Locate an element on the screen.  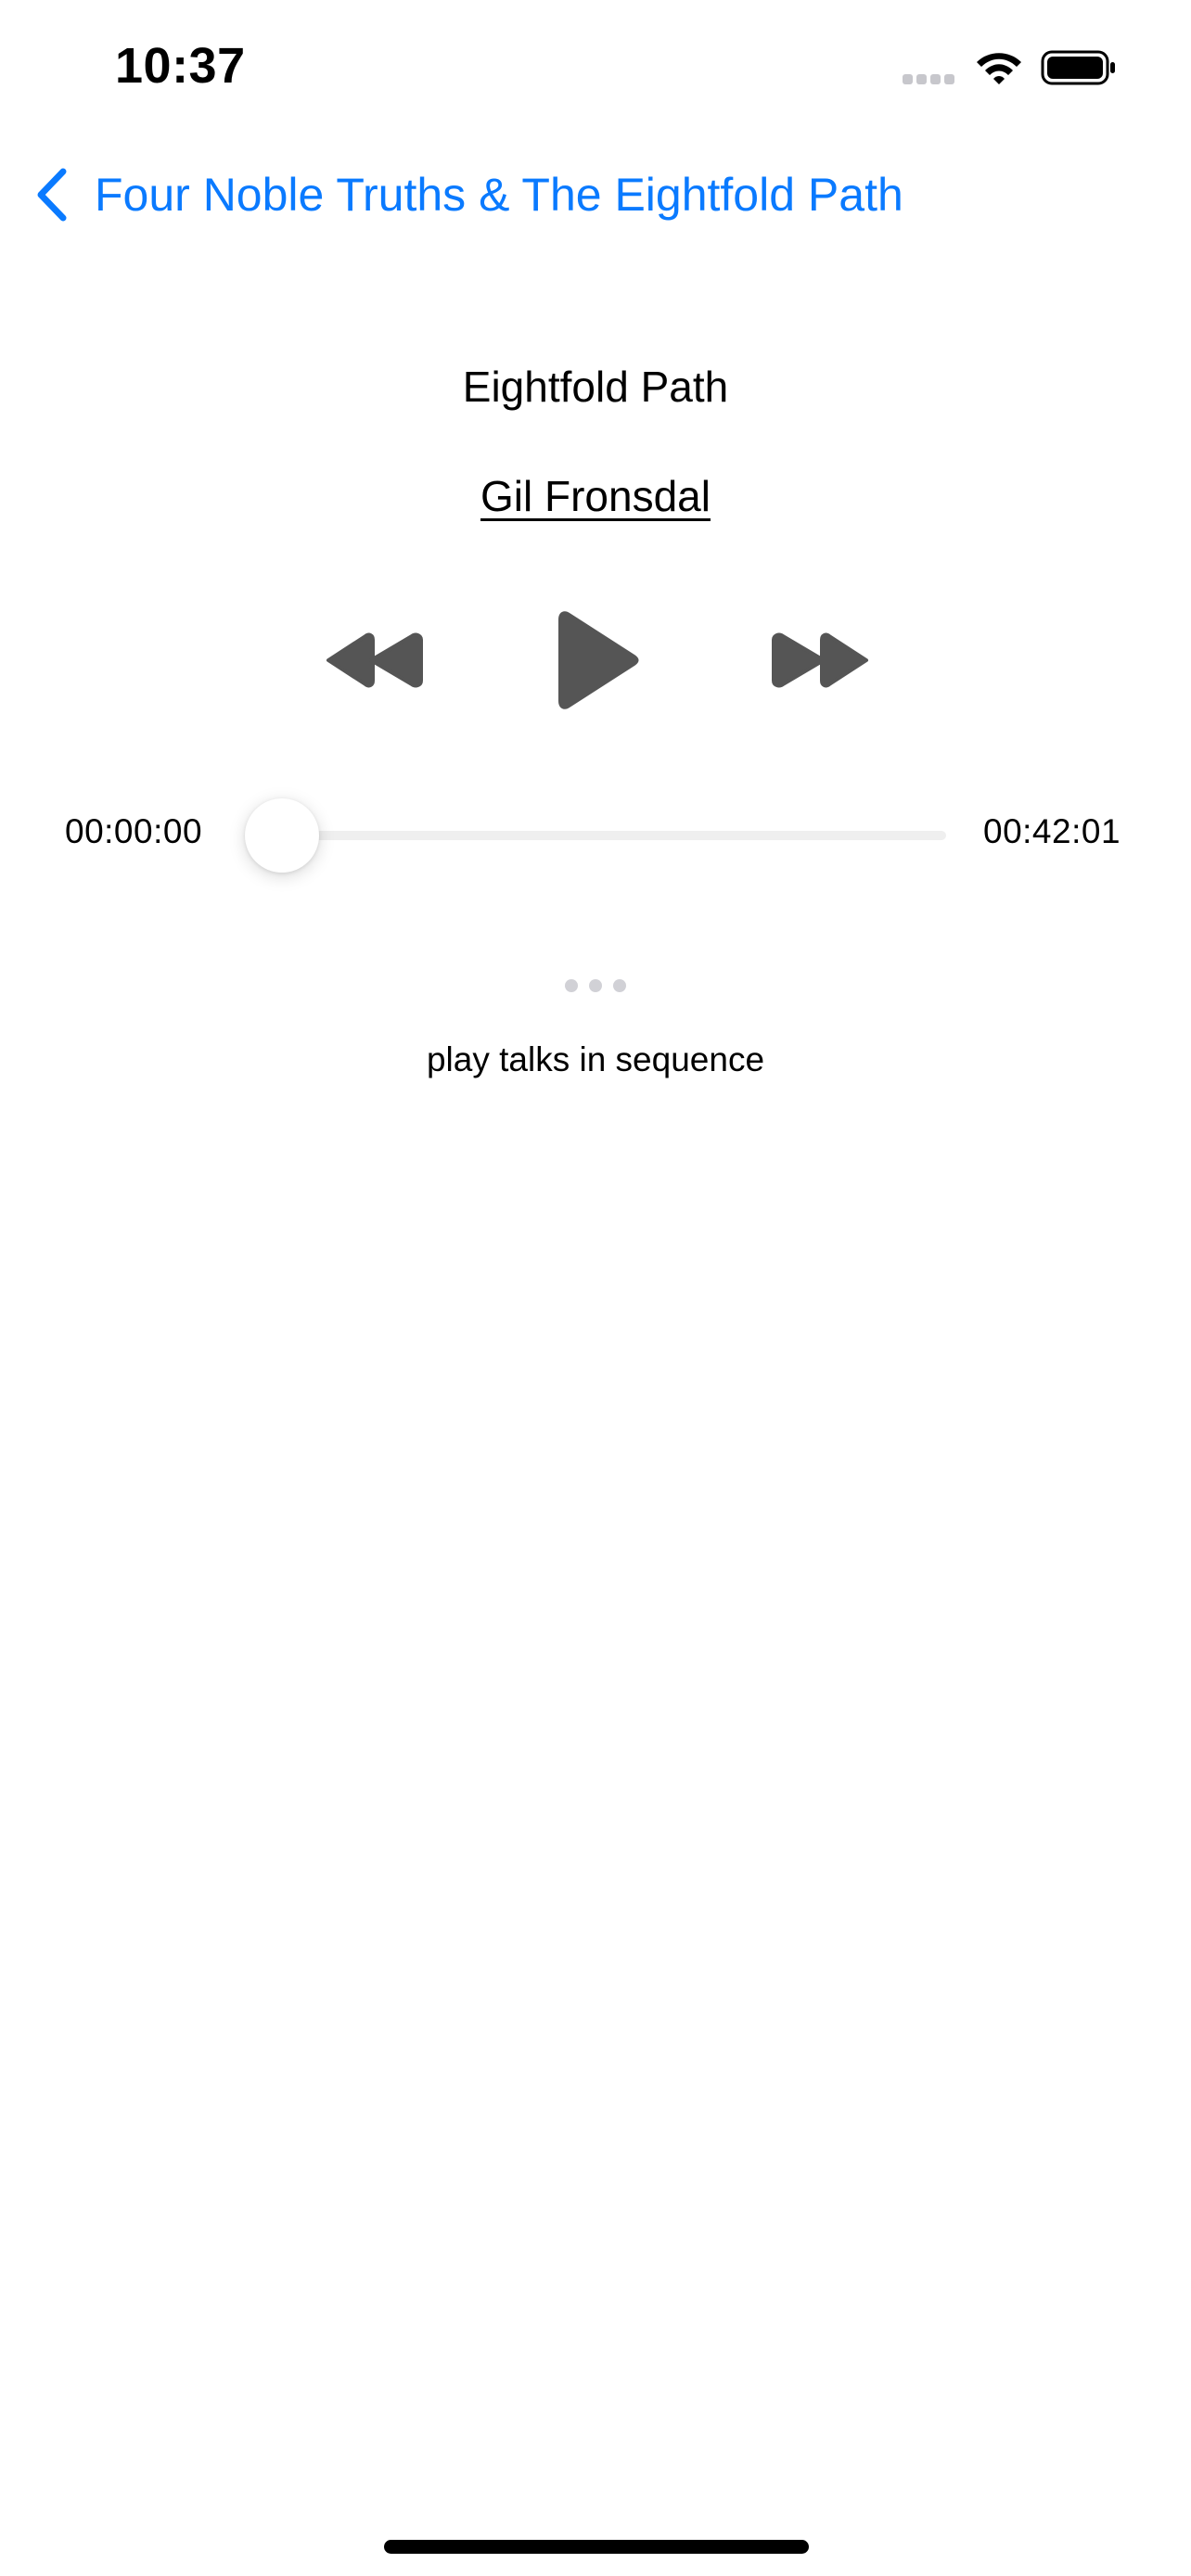
cellular-signal-icon is located at coordinates (929, 79).